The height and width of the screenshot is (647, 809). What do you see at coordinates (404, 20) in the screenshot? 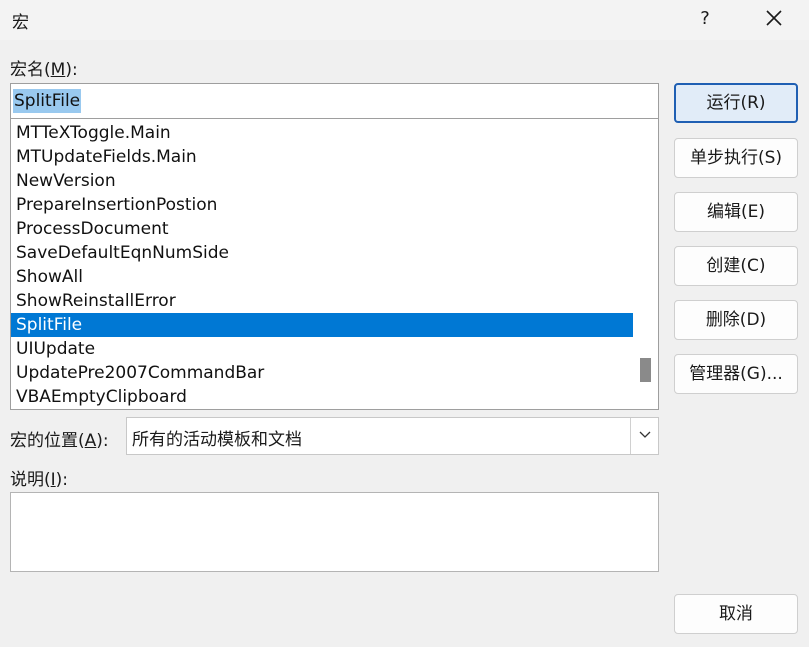
I see `title-bar: 宏 ?` at bounding box center [404, 20].